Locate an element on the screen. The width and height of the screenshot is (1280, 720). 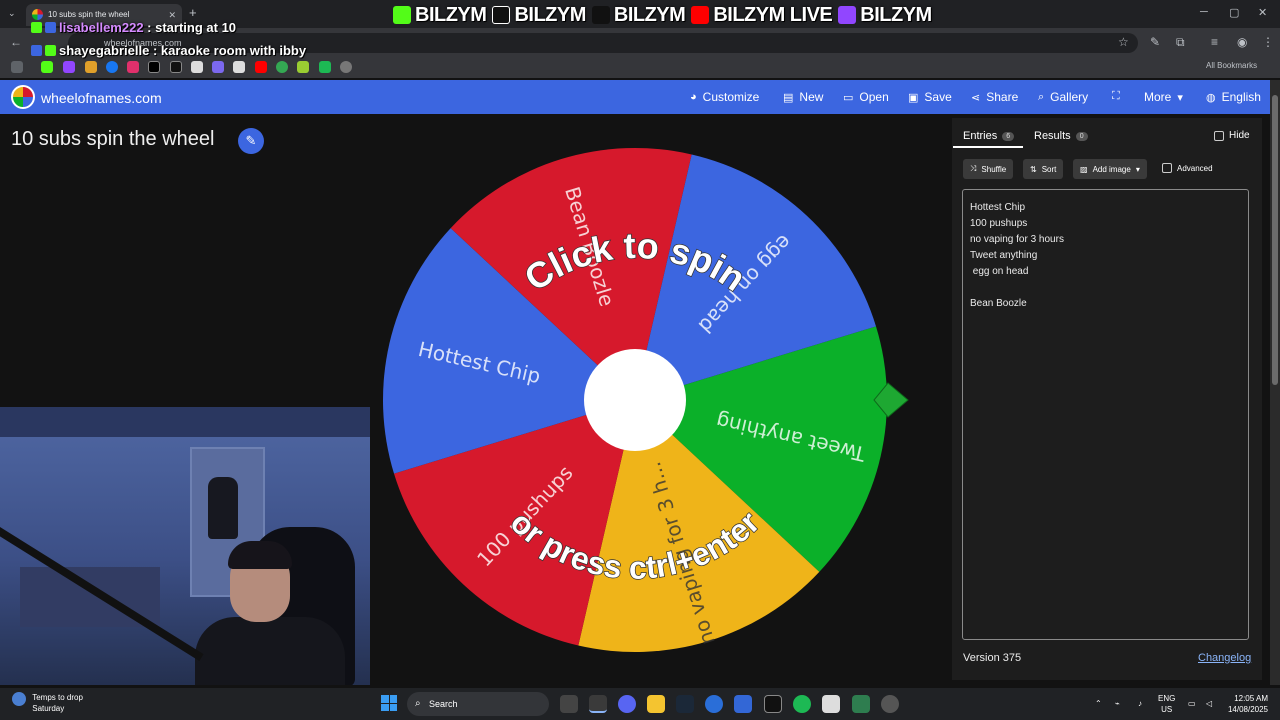
wheel-center is located at coordinates (635, 400).